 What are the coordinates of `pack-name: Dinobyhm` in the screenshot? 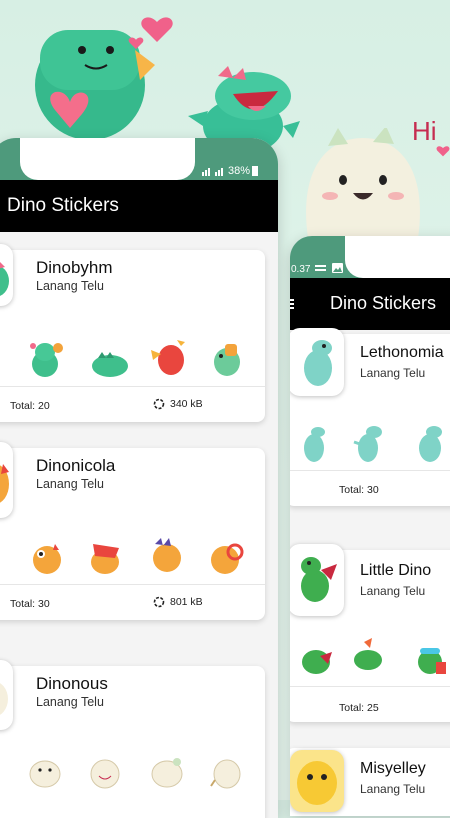 It's located at (74, 267).